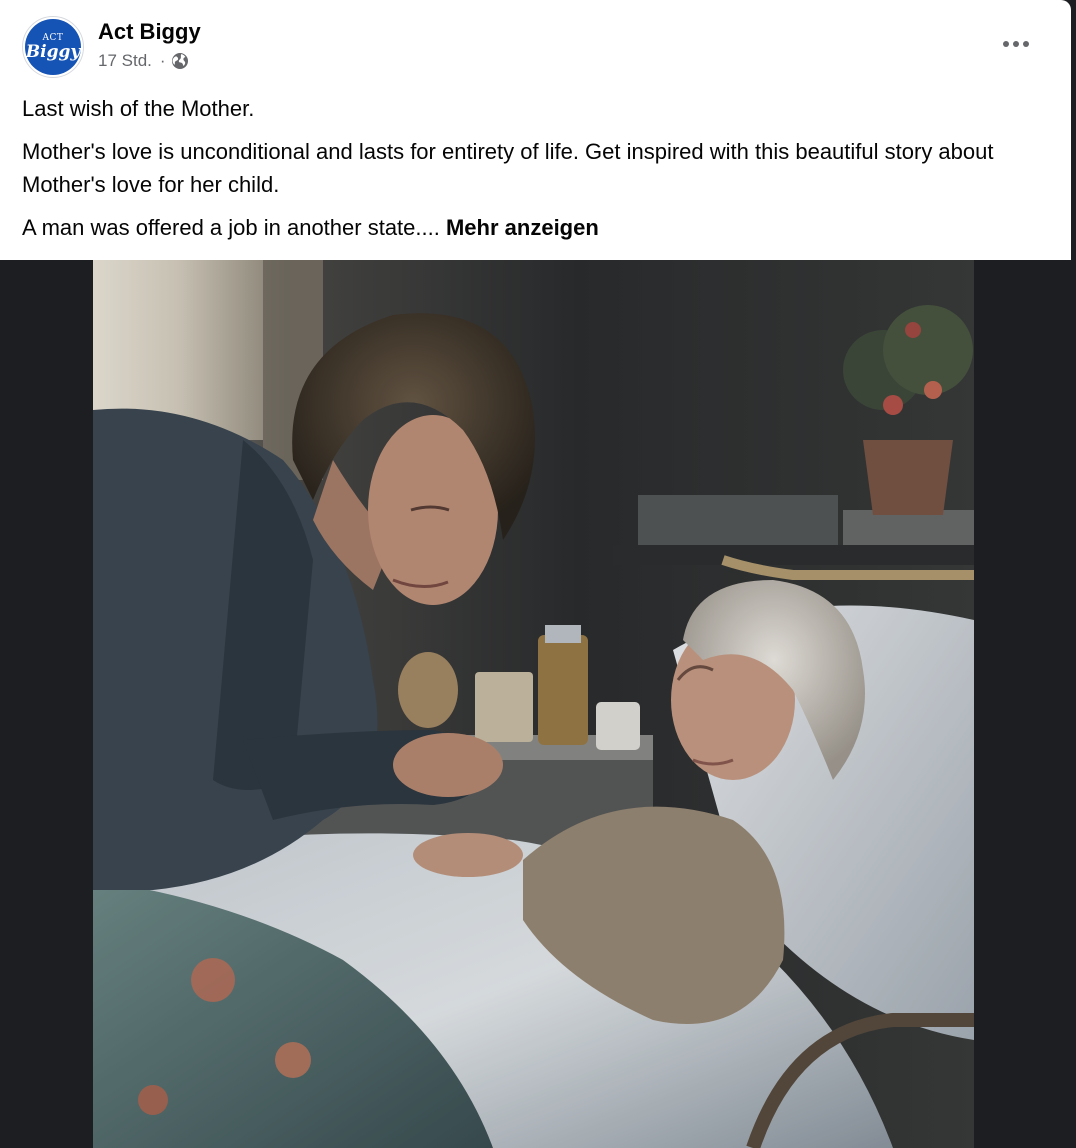 The width and height of the screenshot is (1076, 1148). I want to click on globe-icon, so click(180, 61).